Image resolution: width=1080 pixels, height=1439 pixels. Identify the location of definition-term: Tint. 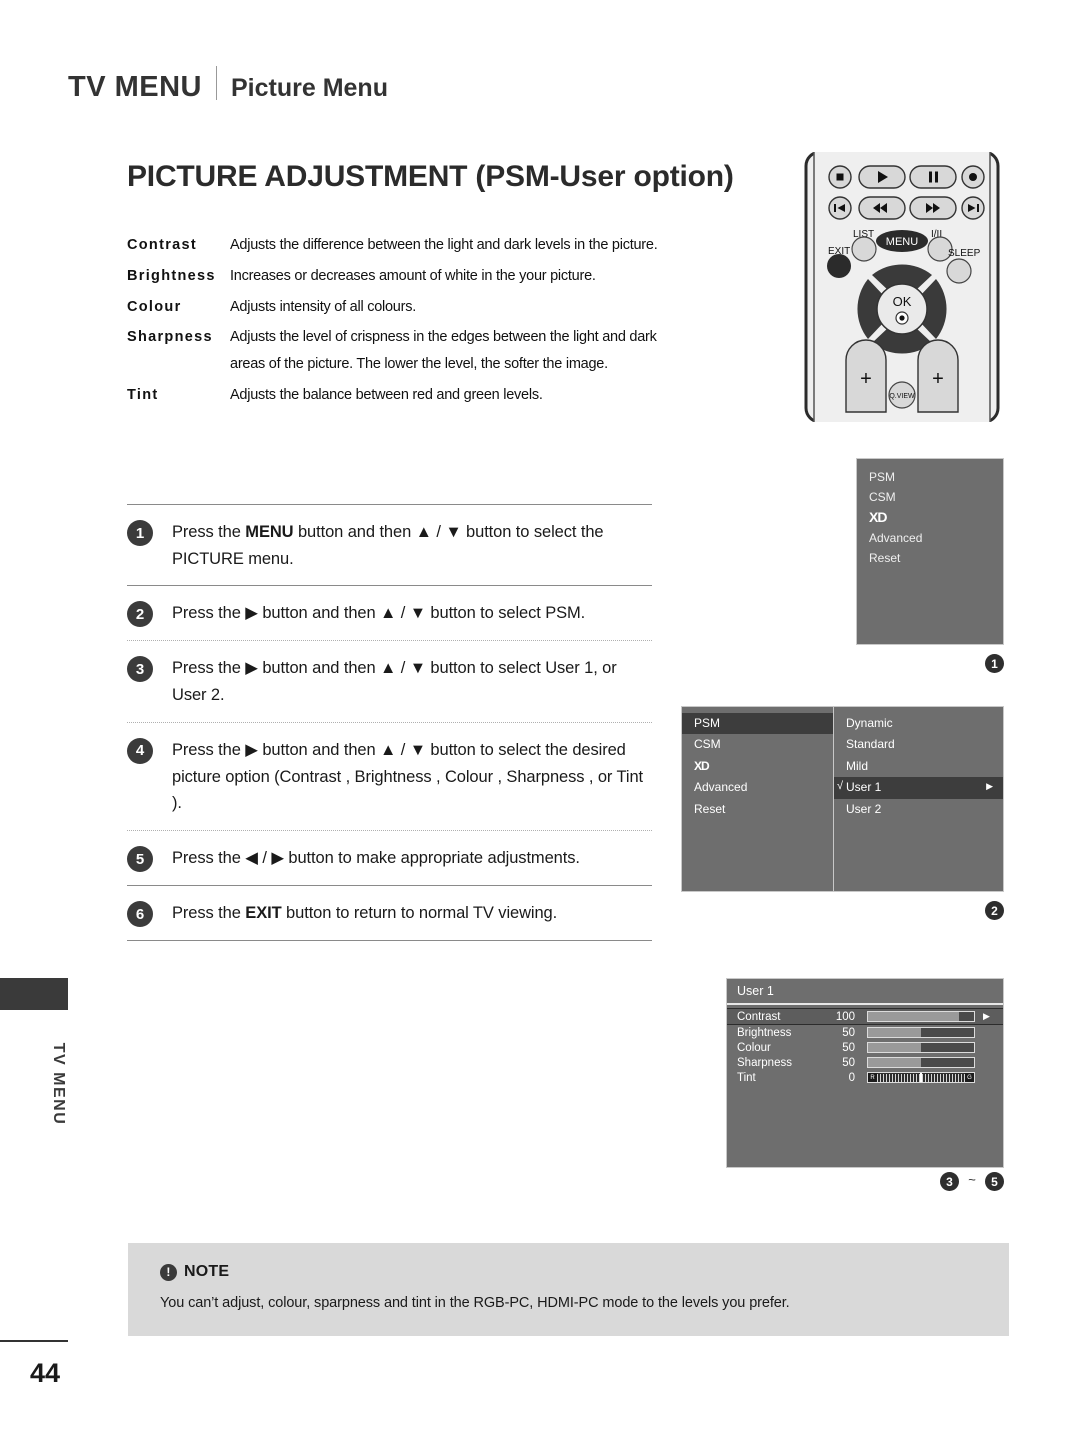
(143, 395).